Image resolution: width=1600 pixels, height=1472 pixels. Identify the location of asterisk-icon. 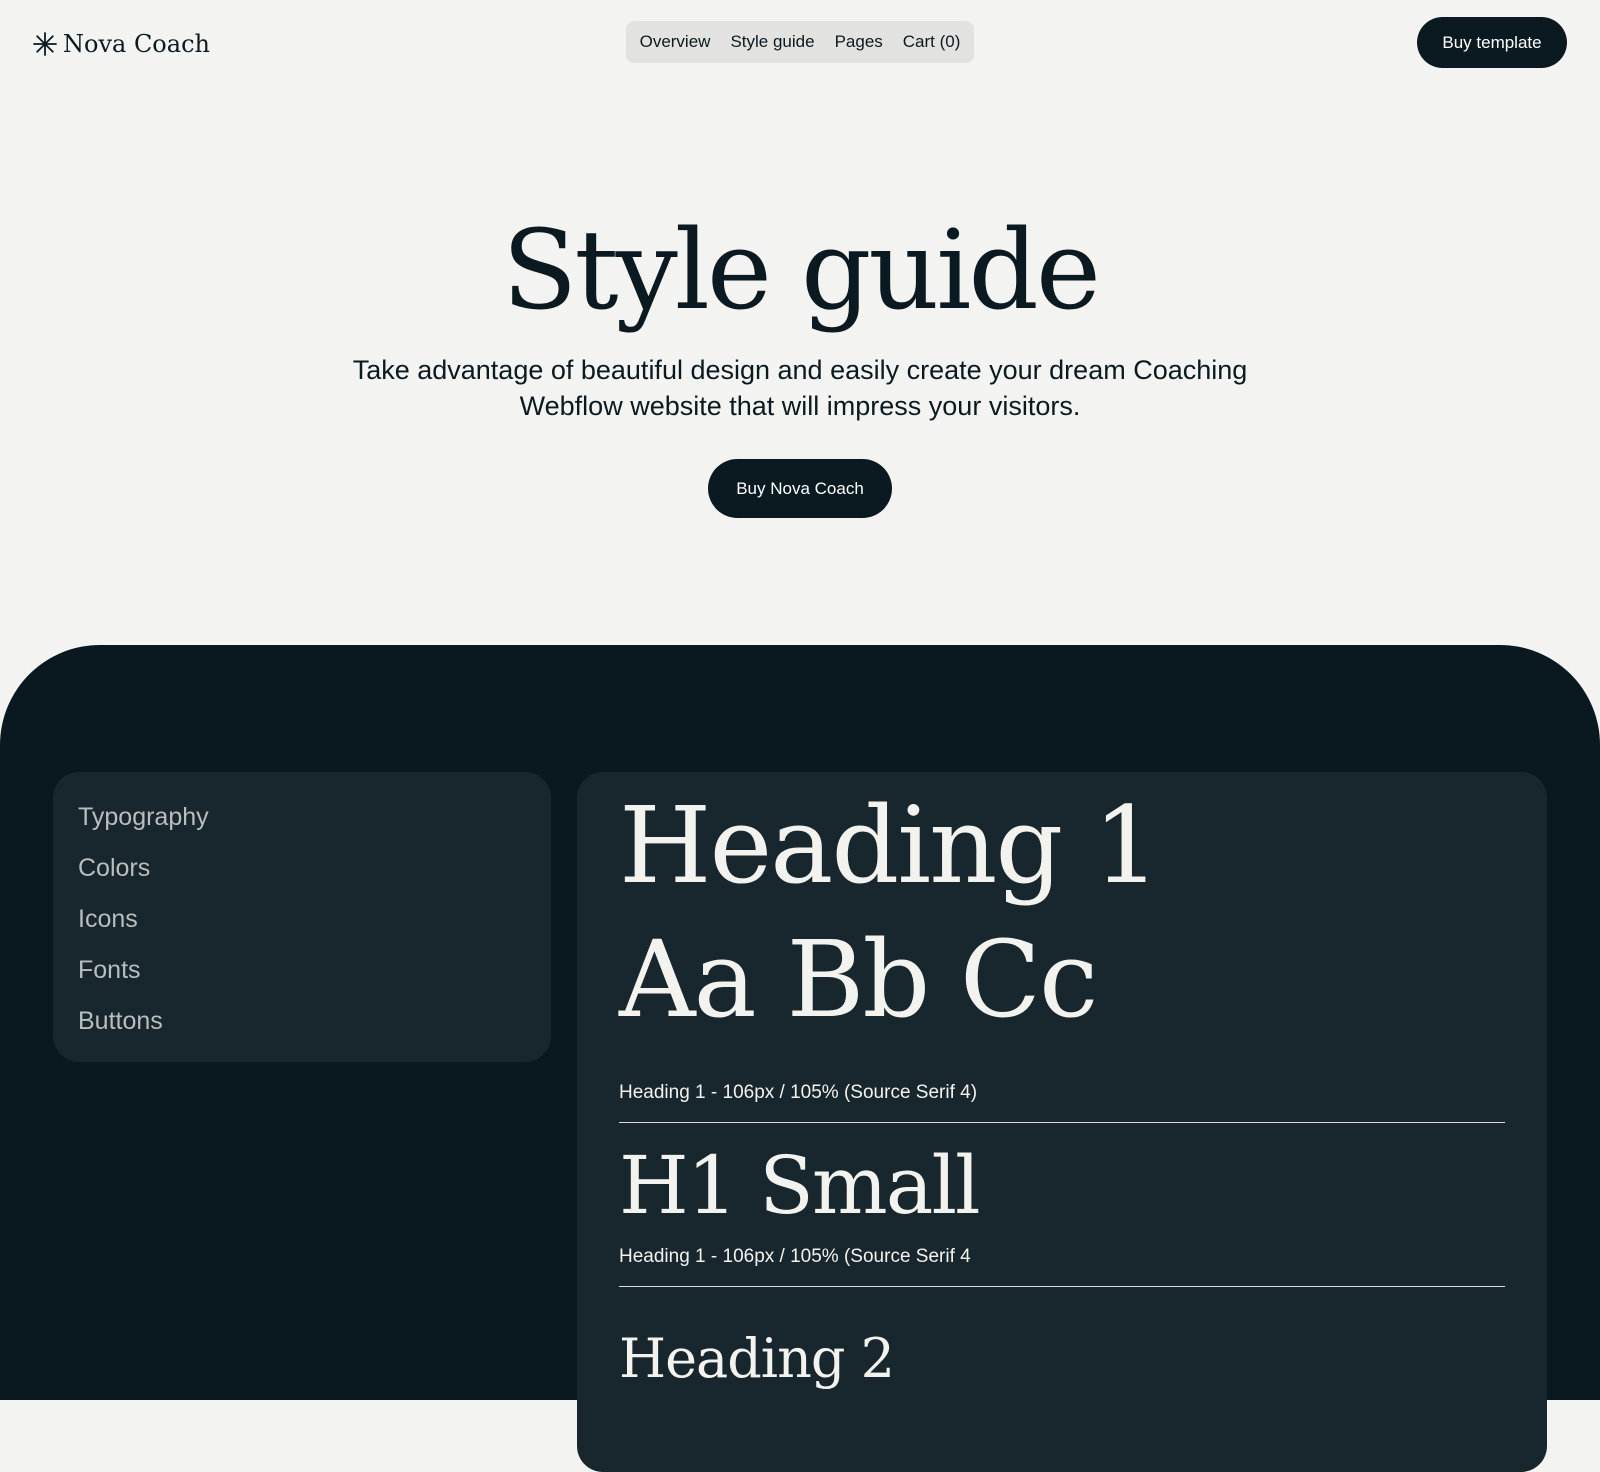
(45, 44).